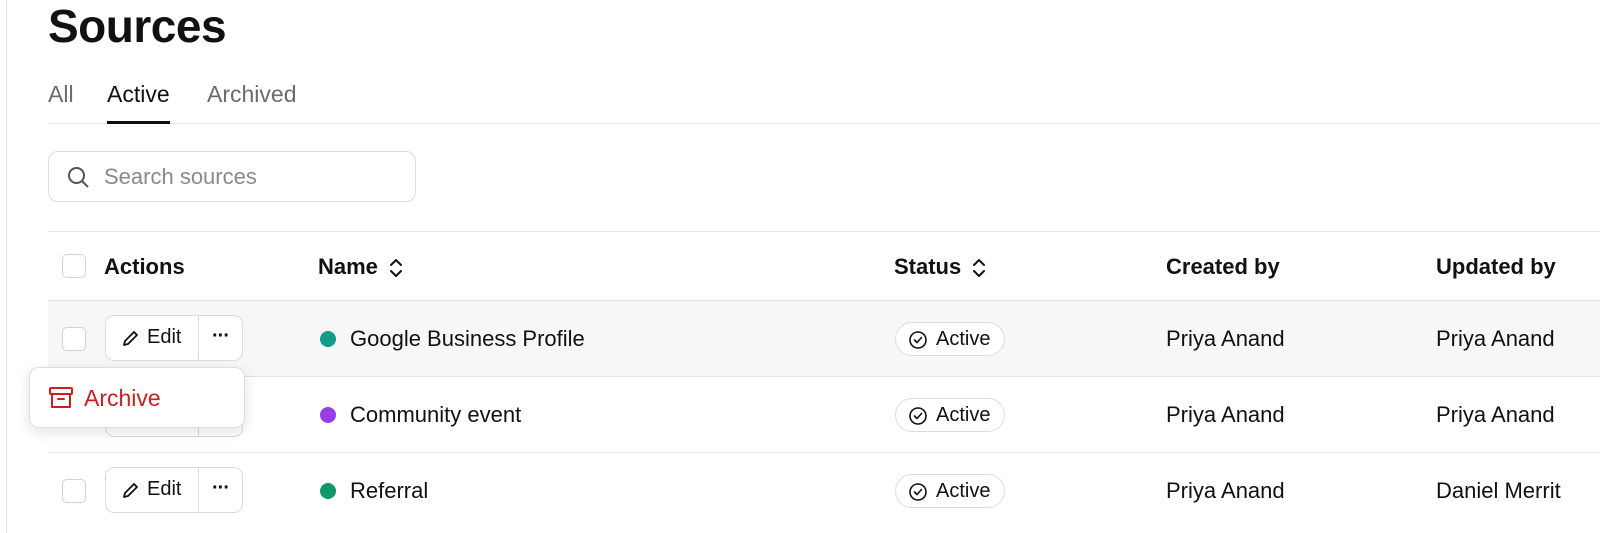  Describe the element at coordinates (389, 490) in the screenshot. I see `source-name: Referral` at that location.